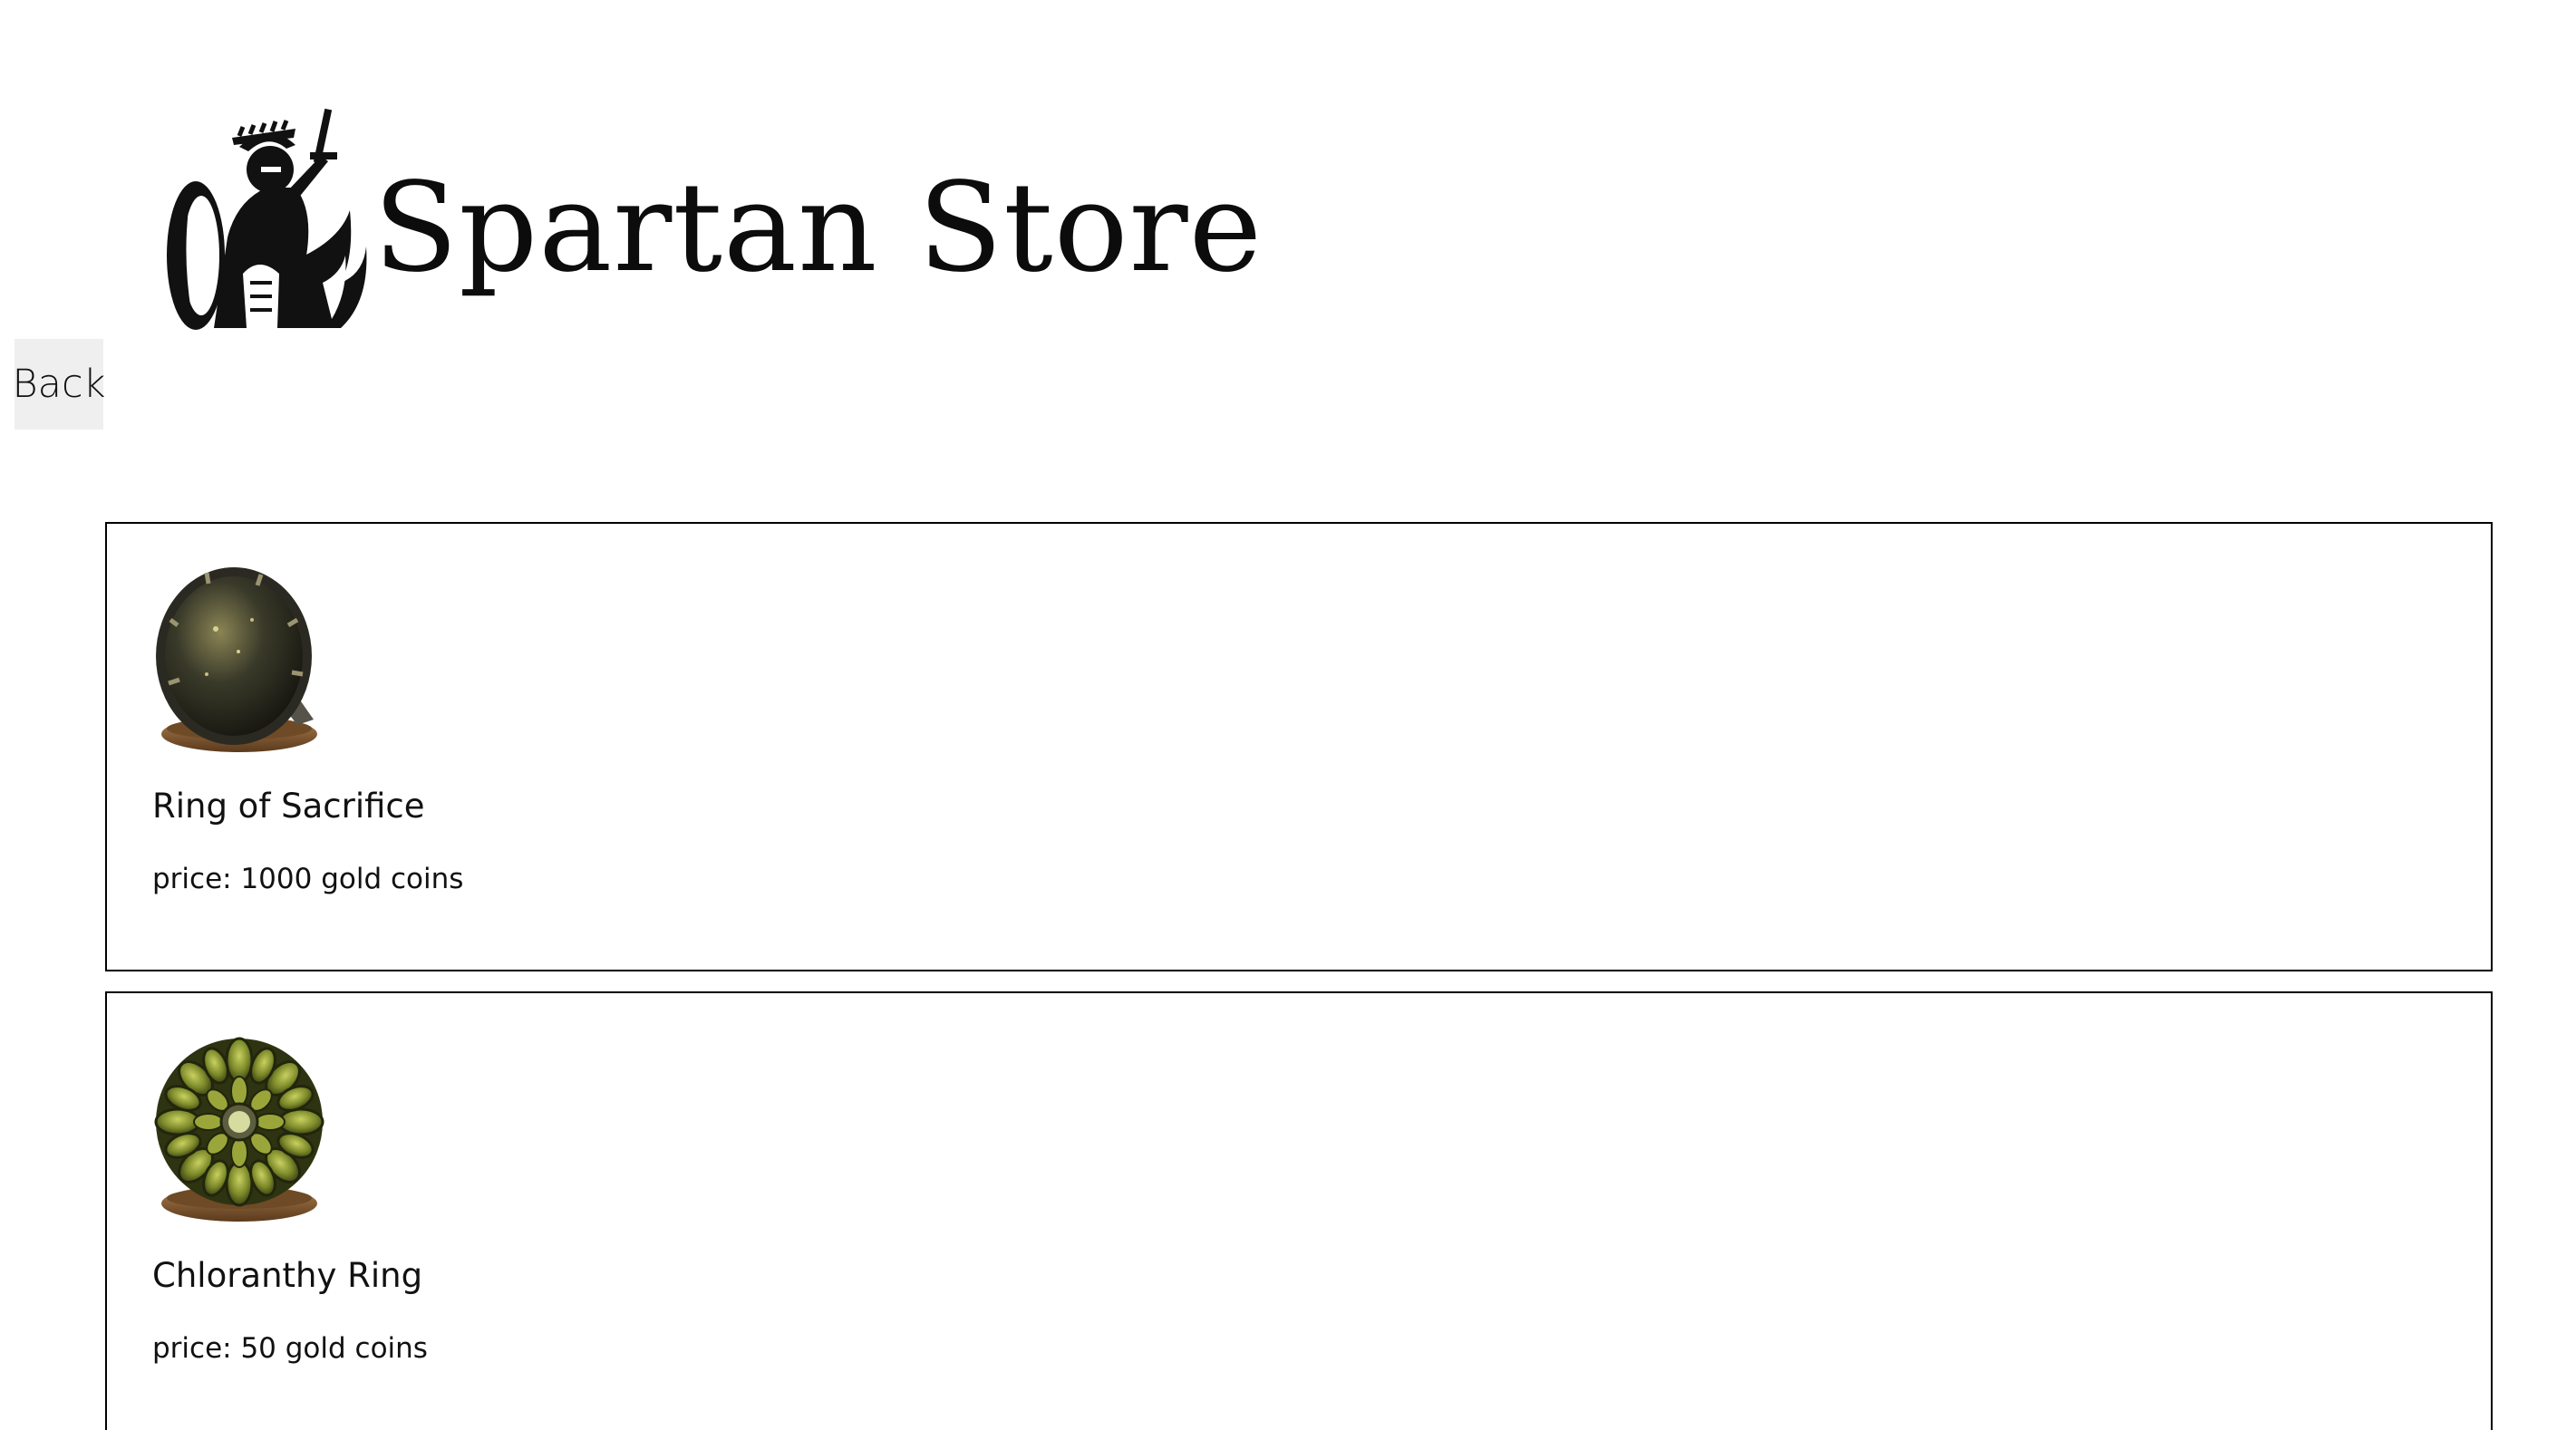 This screenshot has height=1430, width=2576. What do you see at coordinates (239, 1129) in the screenshot?
I see `chloranthy-ring-image` at bounding box center [239, 1129].